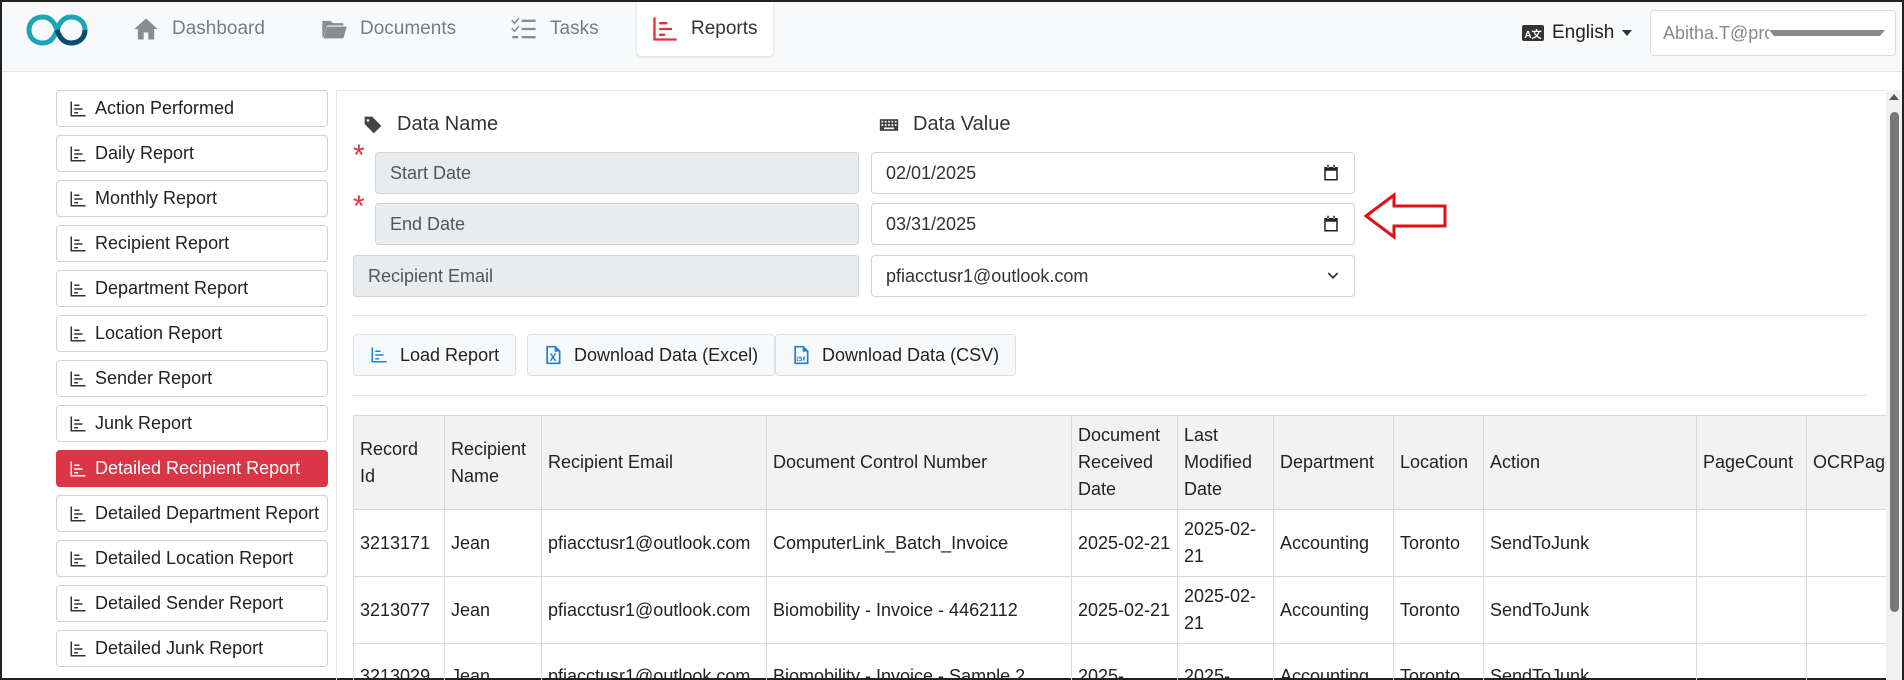 The image size is (1904, 680). Describe the element at coordinates (1847, 462) in the screenshot. I see `column-header: OCRPage` at that location.